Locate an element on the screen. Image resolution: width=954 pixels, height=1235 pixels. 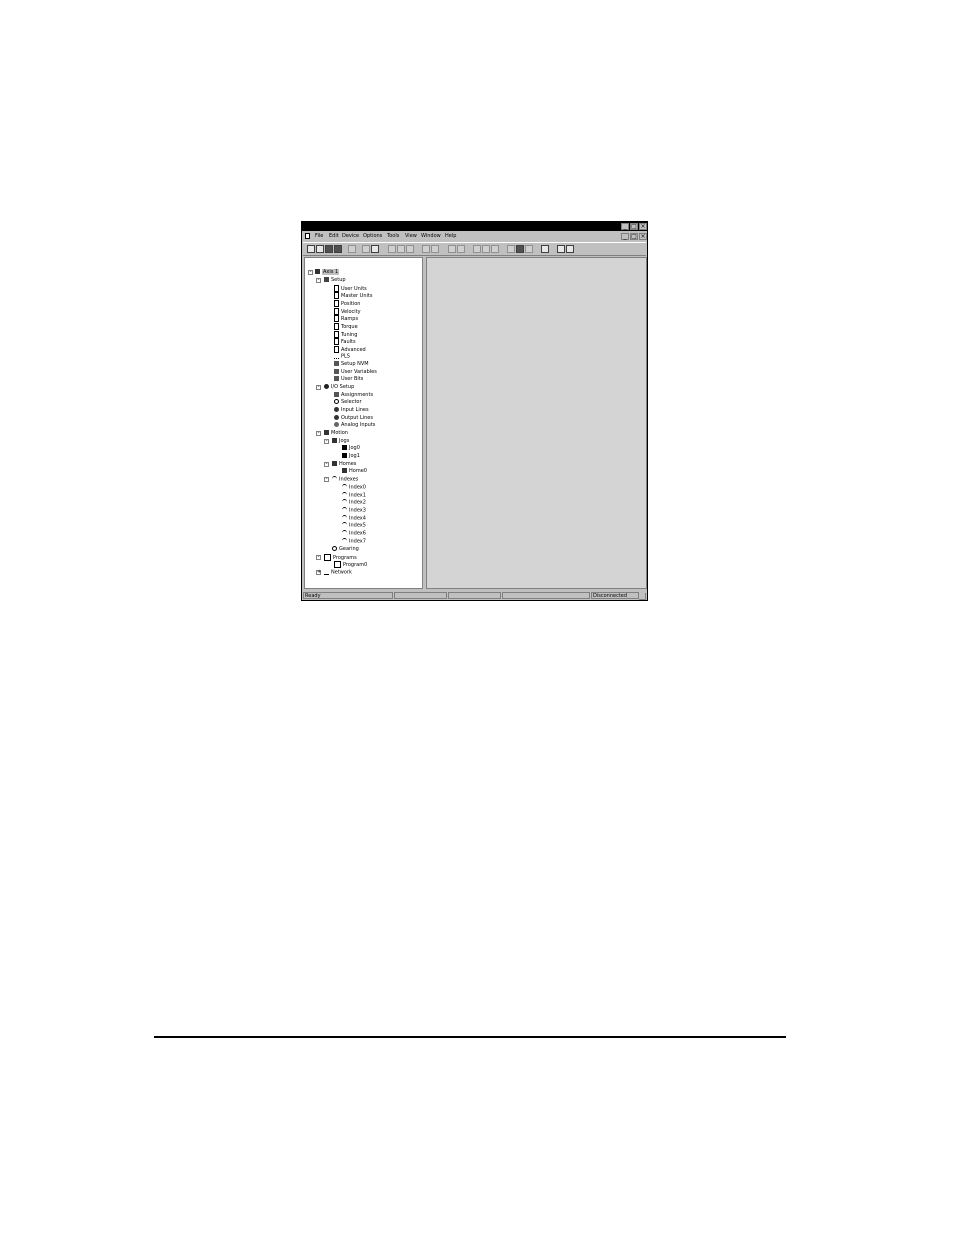
tree-item-index4: Index4 is located at coordinates (354, 518).